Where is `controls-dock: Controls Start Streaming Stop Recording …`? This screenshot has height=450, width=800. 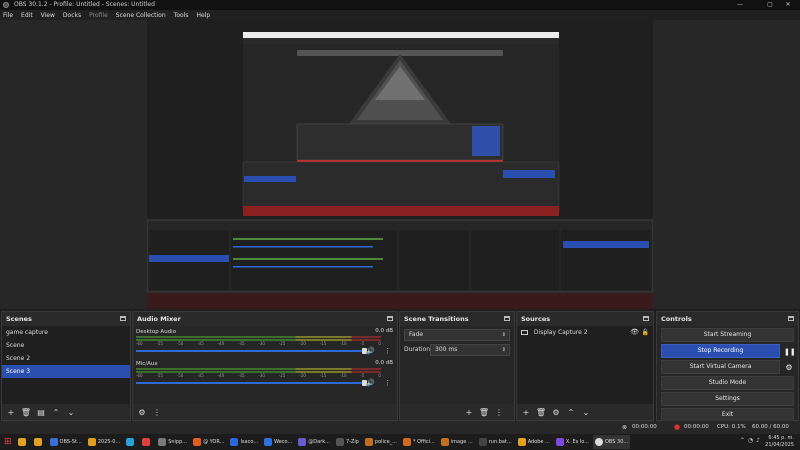
controls-dock: Controls Start Streaming Stop Recording … is located at coordinates (727, 366).